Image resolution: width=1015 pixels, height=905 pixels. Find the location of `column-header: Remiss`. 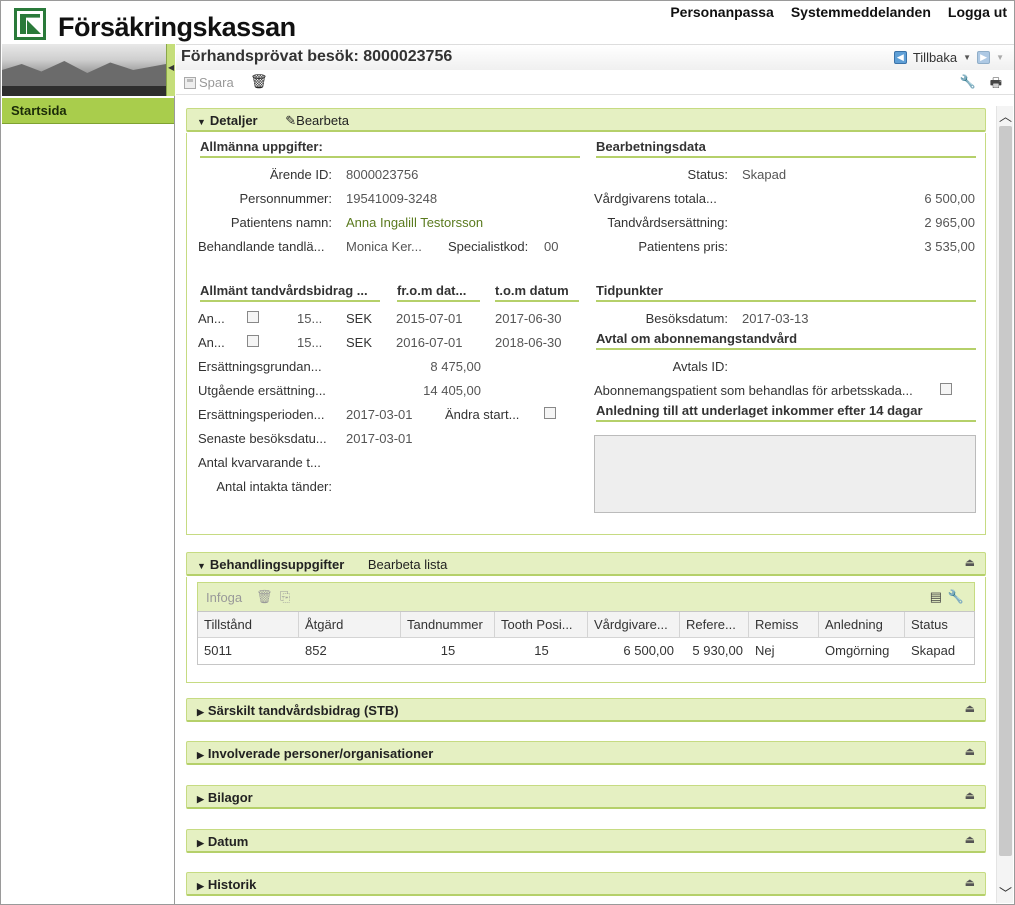

column-header: Remiss is located at coordinates (784, 624).